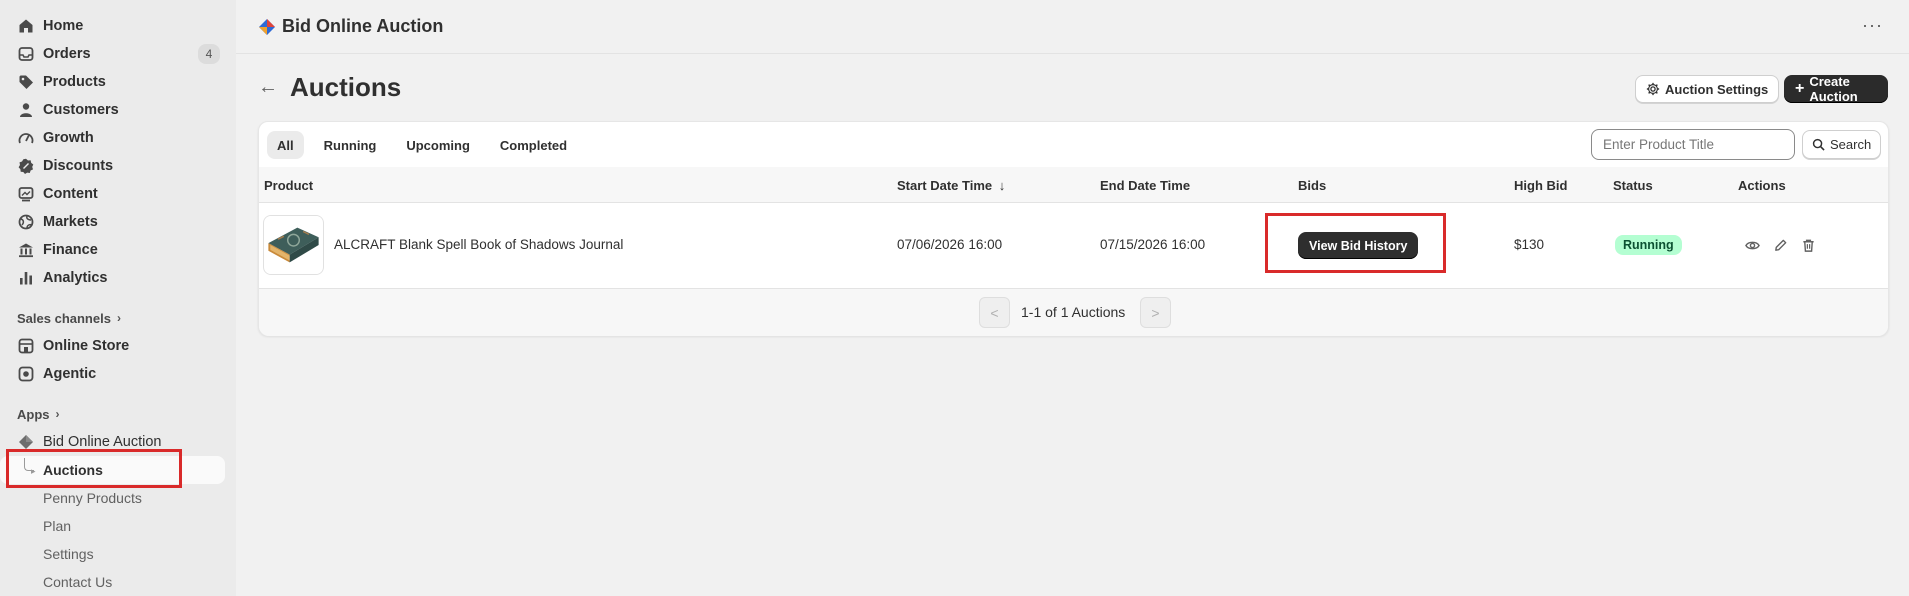 The width and height of the screenshot is (1909, 596). I want to click on nav-penny-products: Penny Products, so click(118, 498).